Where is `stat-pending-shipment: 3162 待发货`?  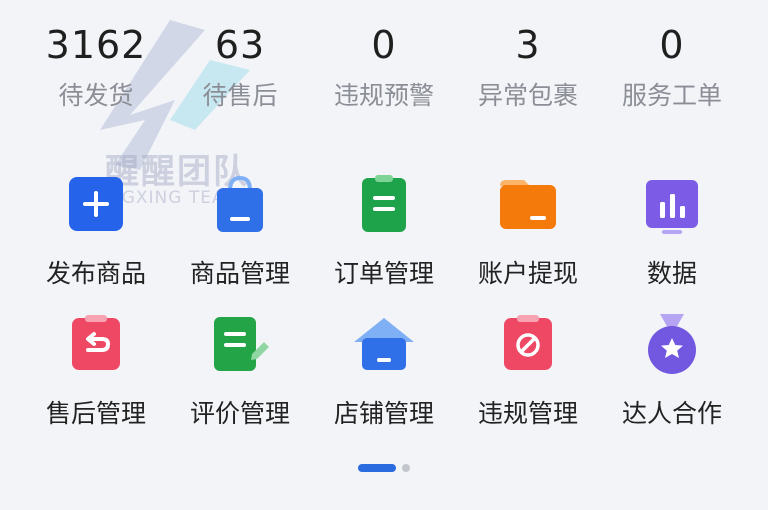
stat-pending-shipment: 3162 待发货 is located at coordinates (96, 78).